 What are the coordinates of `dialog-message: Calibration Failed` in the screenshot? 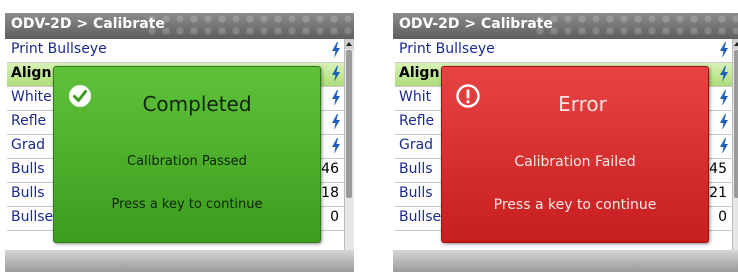 It's located at (575, 162).